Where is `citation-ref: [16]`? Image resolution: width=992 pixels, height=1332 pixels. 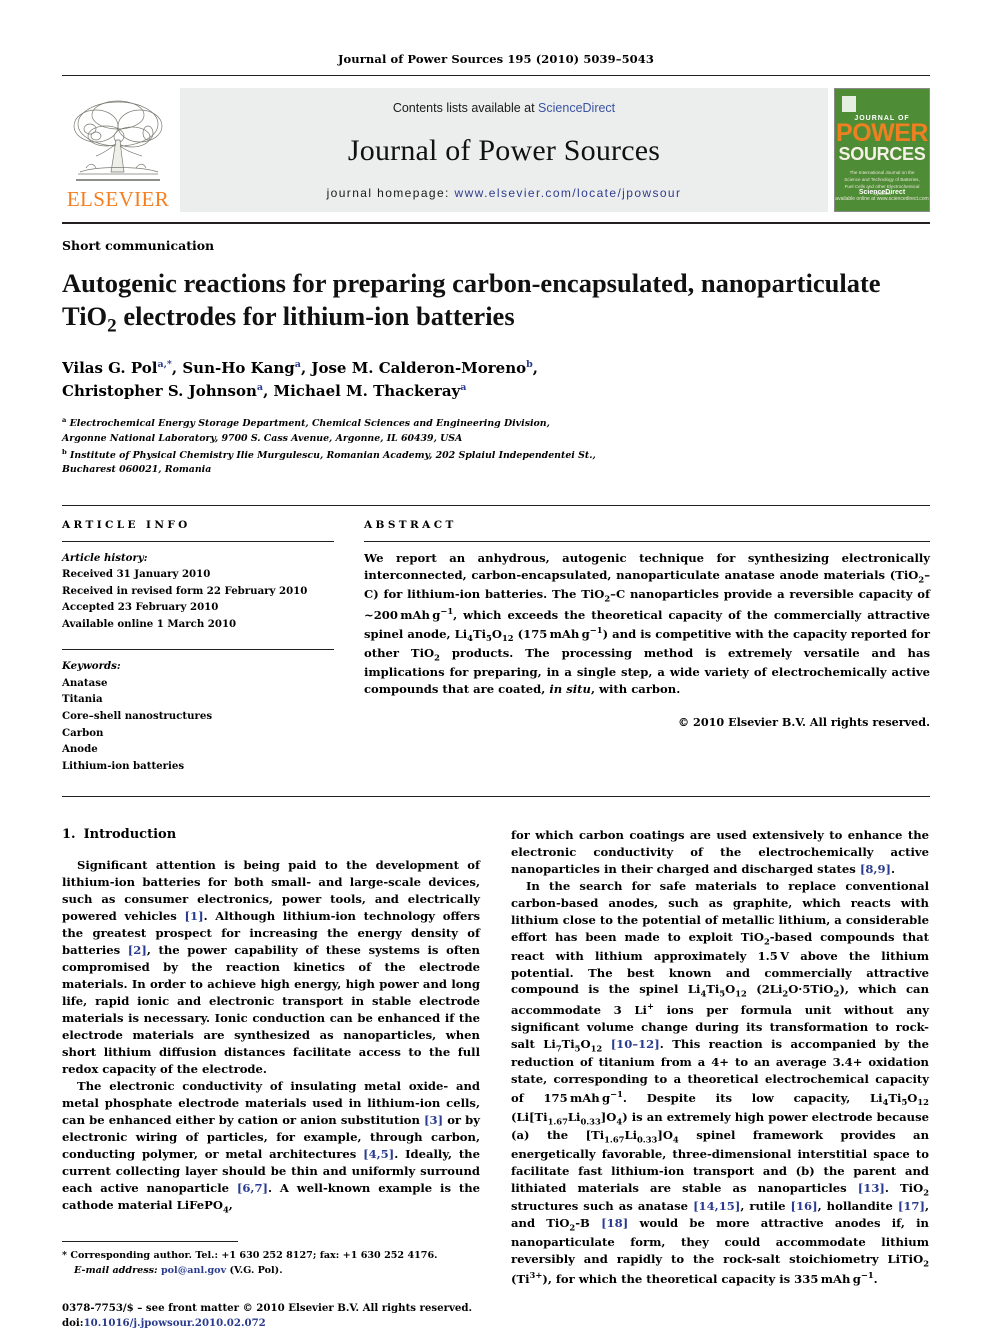 citation-ref: [16] is located at coordinates (804, 1206).